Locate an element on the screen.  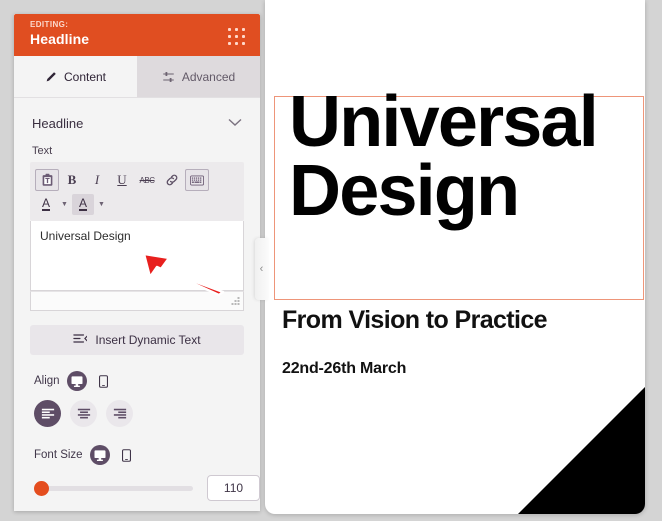
resize-grip-icon is located at coordinates (235, 302).